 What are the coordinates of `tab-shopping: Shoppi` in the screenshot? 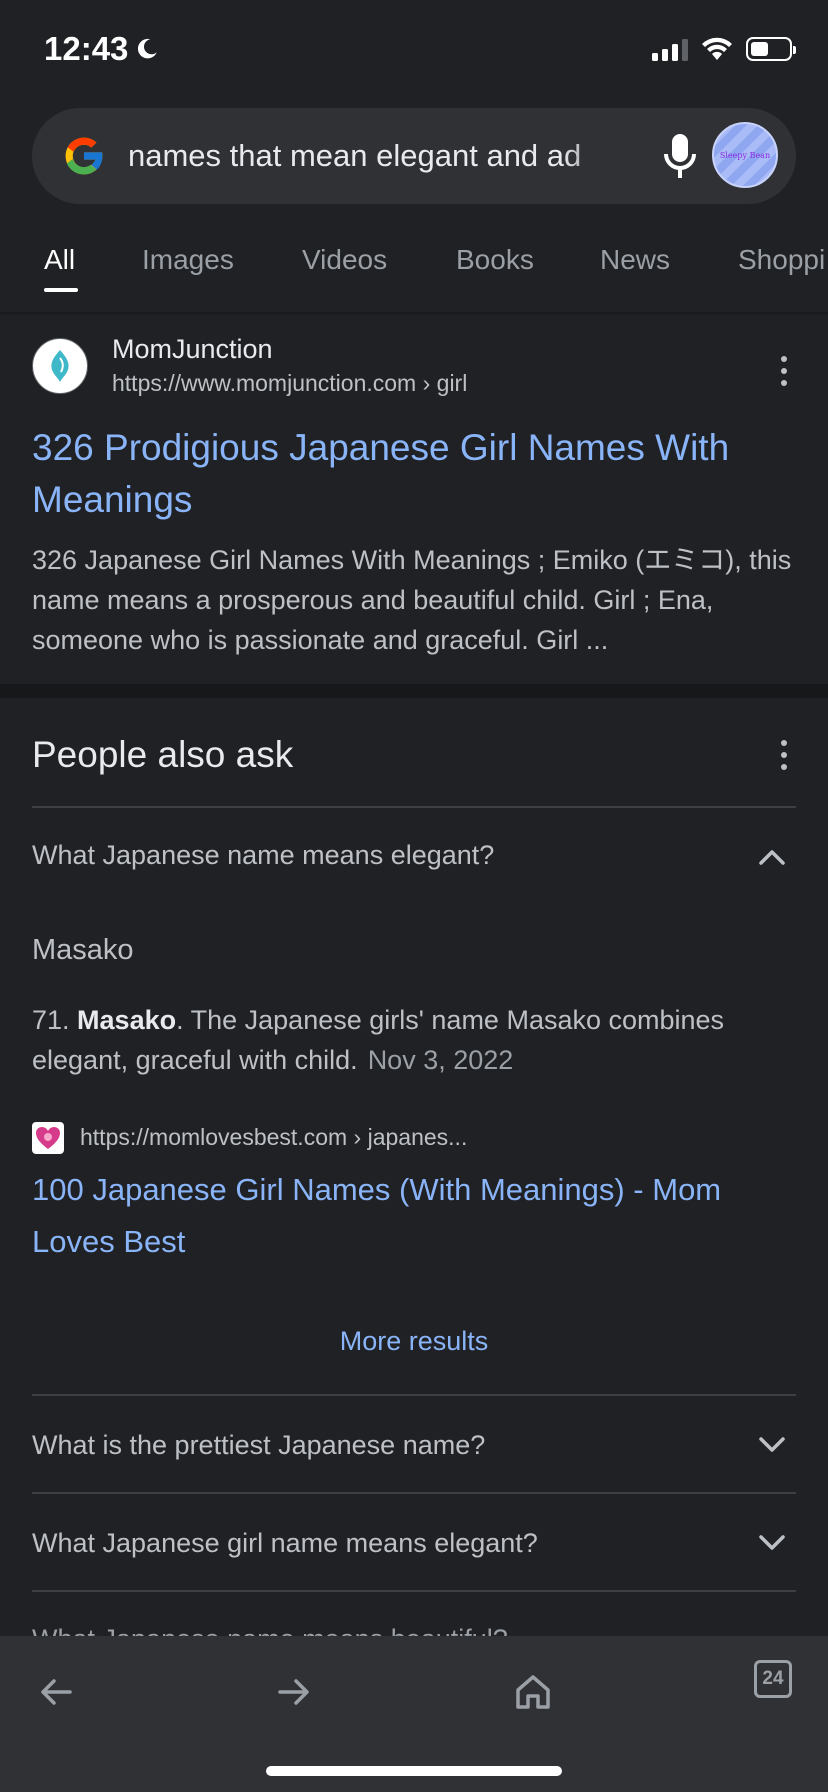 It's located at (781, 260).